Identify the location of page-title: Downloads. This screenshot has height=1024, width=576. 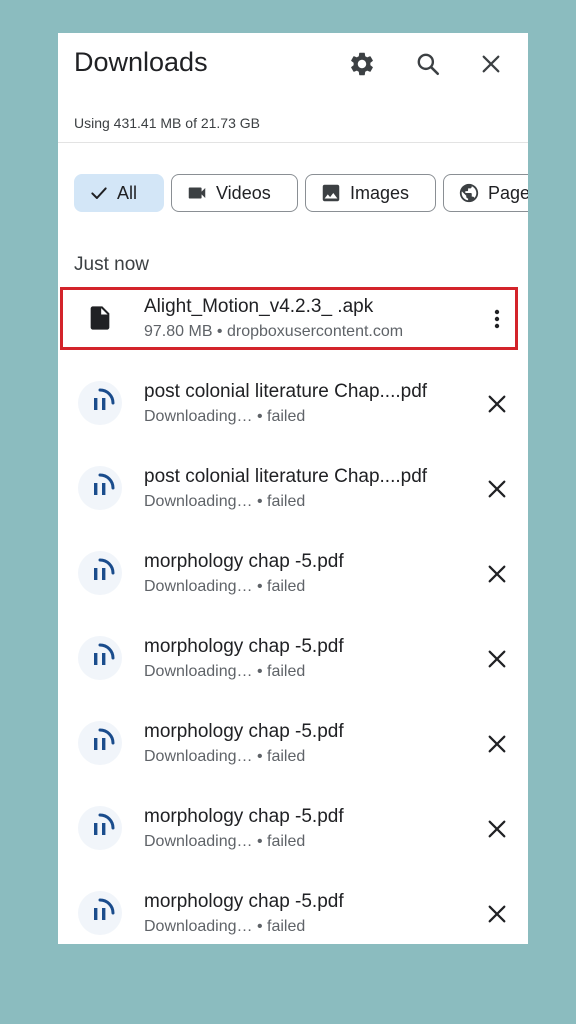
(141, 62).